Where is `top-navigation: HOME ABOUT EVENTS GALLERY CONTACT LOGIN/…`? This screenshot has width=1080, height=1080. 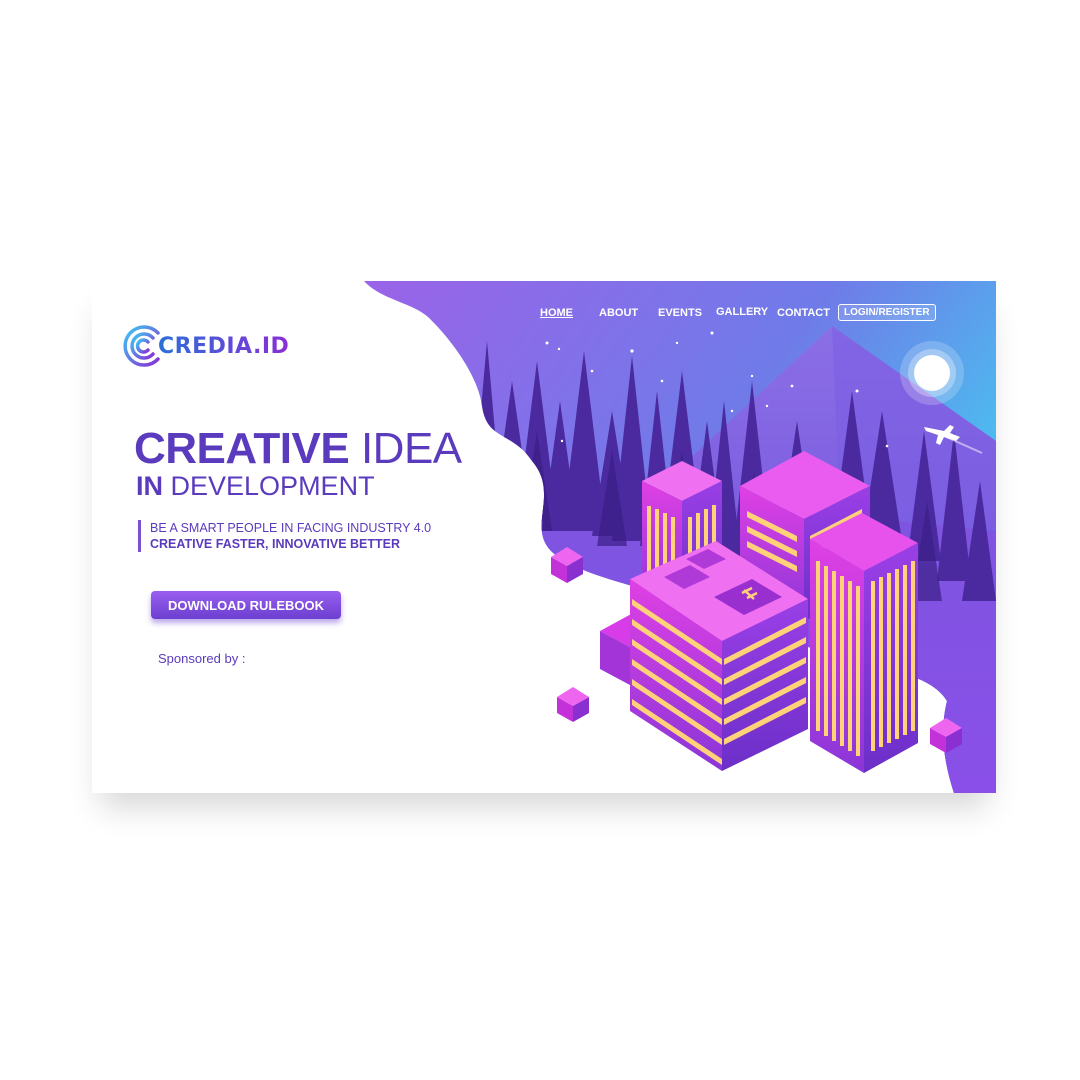
top-navigation: HOME ABOUT EVENTS GALLERY CONTACT LOGIN/… is located at coordinates (764, 314).